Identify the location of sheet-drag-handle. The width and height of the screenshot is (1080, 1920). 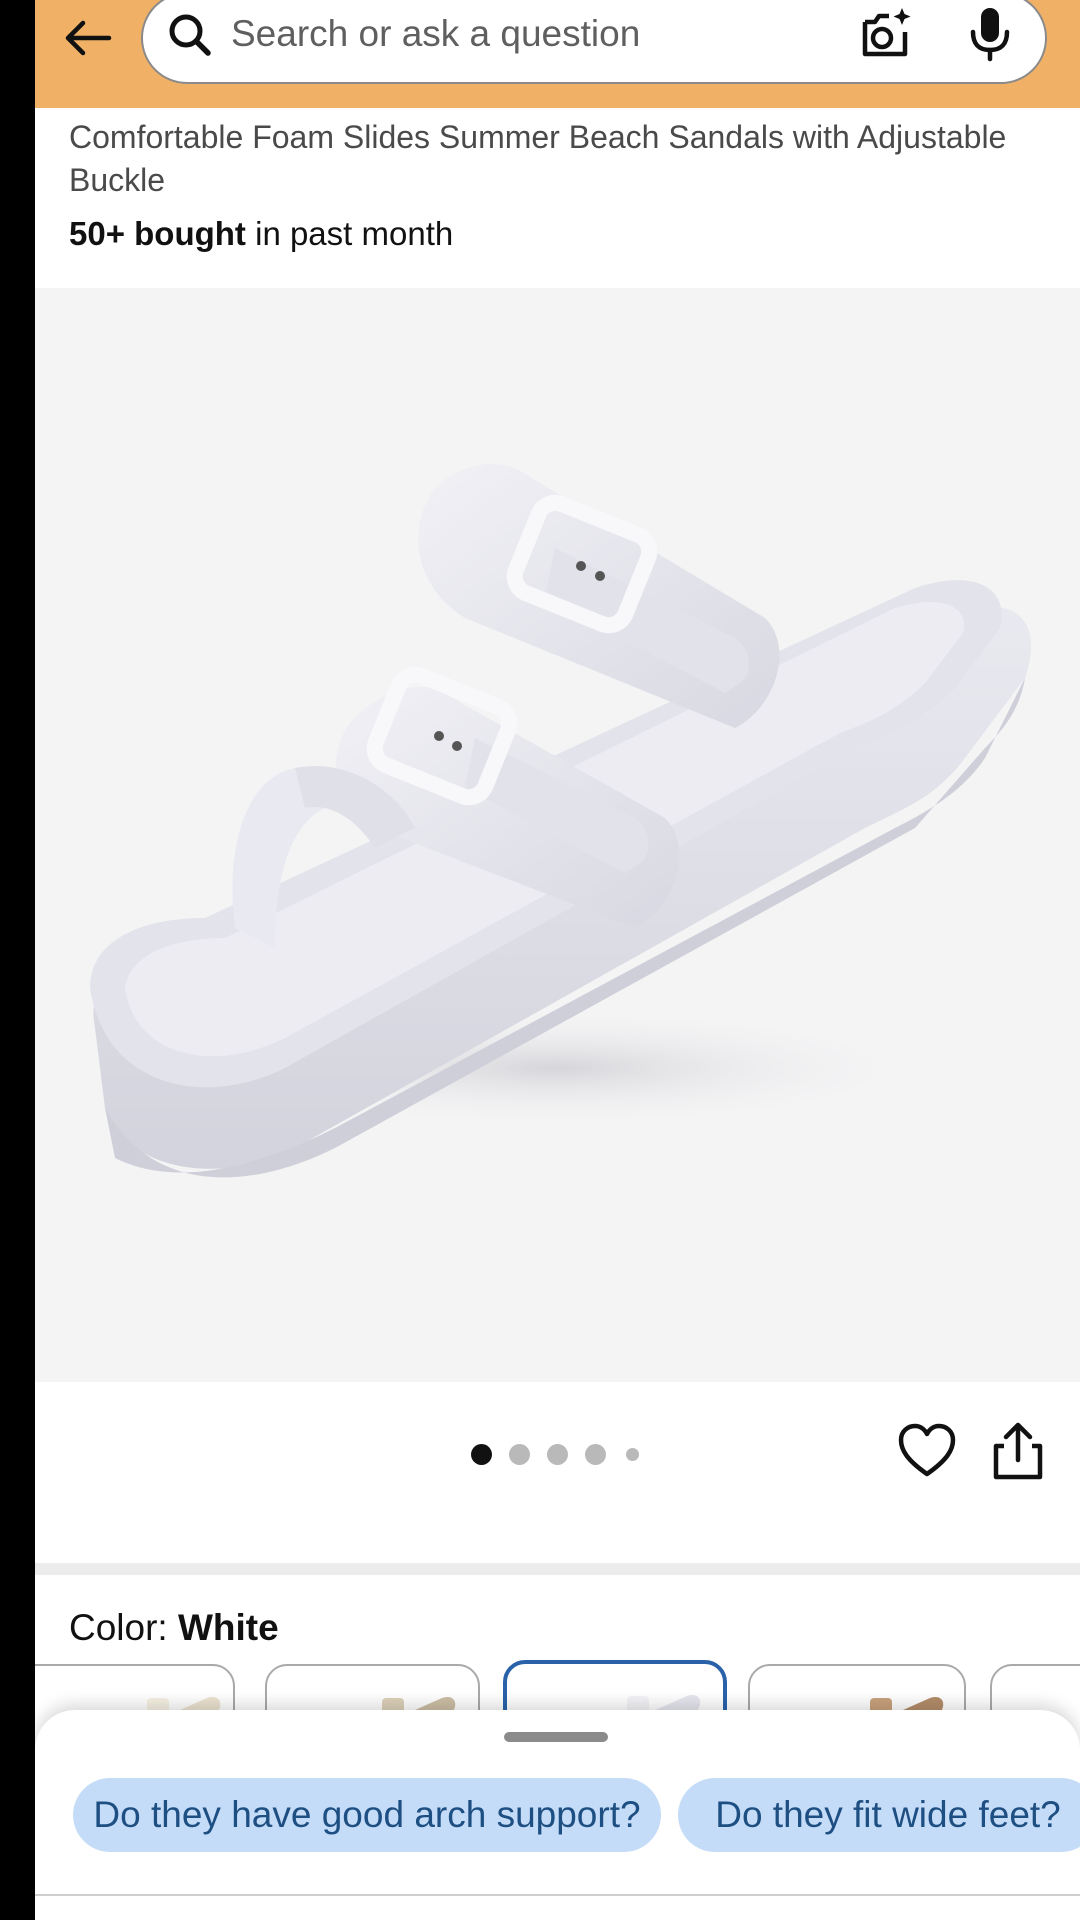
(556, 1737).